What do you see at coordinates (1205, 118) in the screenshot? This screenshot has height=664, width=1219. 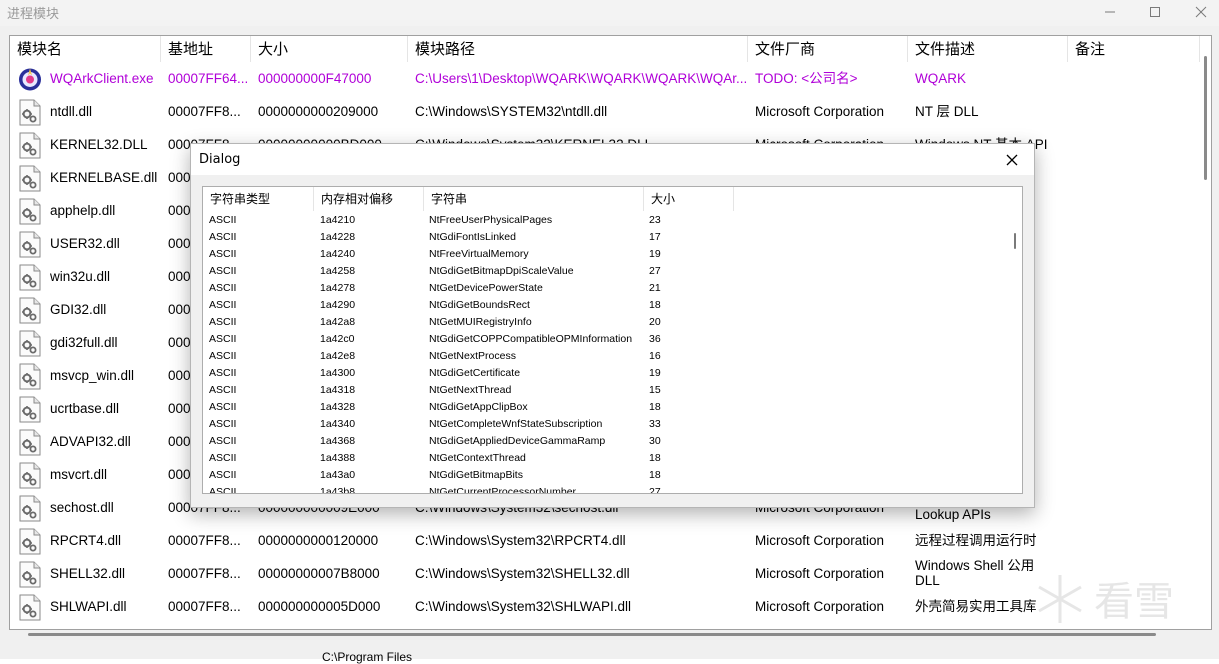 I see `vertical-scrollbar-thumb` at bounding box center [1205, 118].